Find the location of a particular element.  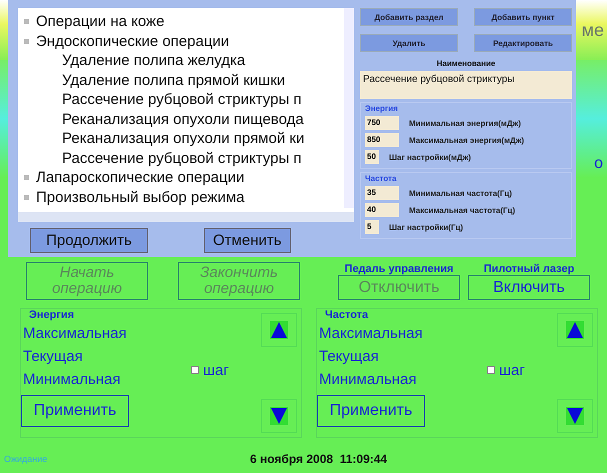

edit-button: Редактировать is located at coordinates (523, 43).